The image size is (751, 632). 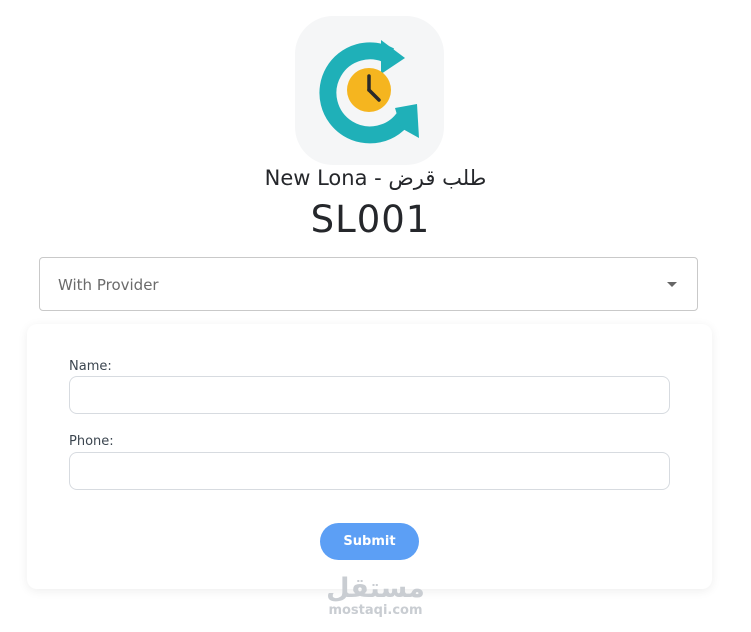 I want to click on phone-input, so click(x=369, y=471).